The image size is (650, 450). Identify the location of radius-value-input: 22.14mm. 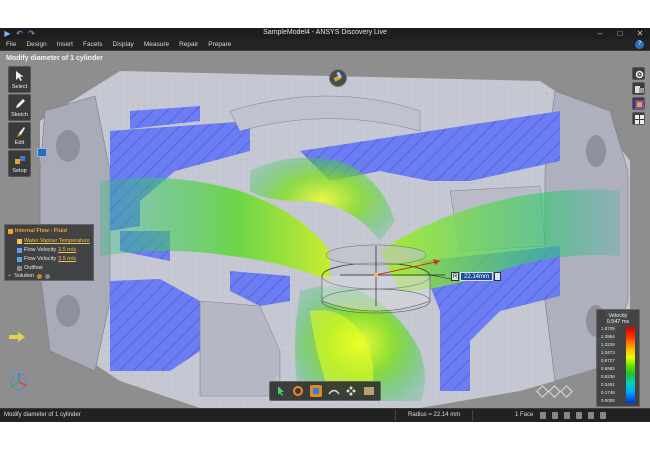
(477, 276).